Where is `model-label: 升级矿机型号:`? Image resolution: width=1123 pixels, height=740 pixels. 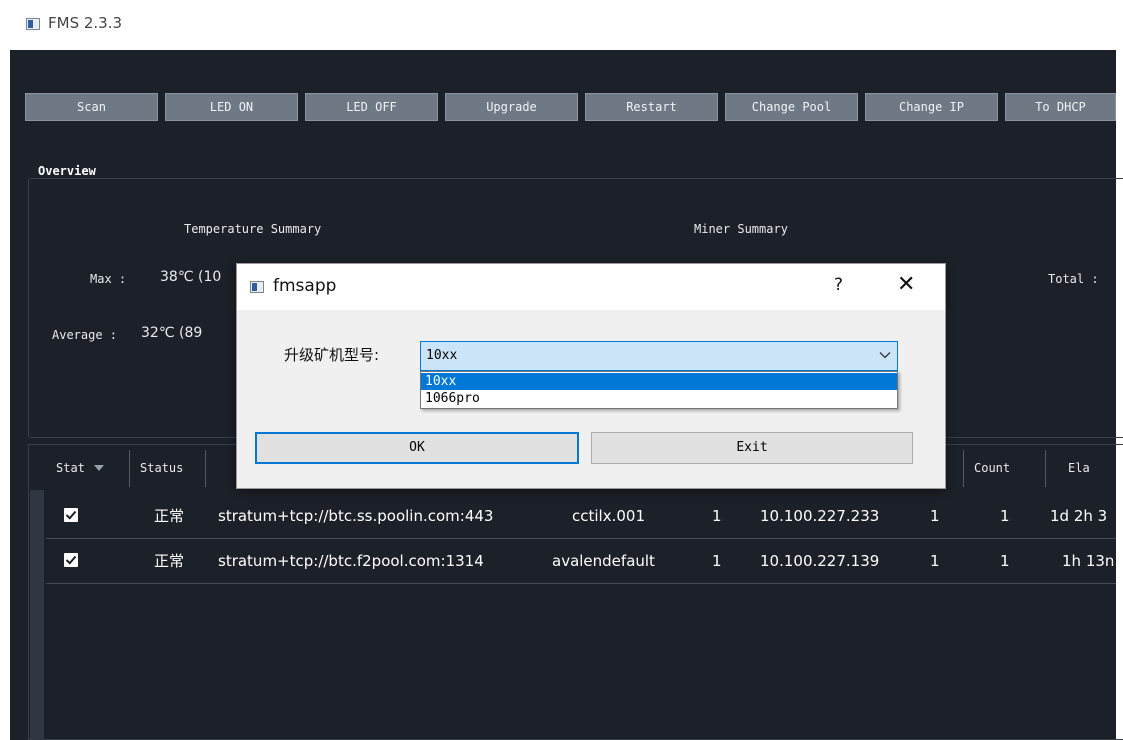 model-label: 升级矿机型号: is located at coordinates (332, 355).